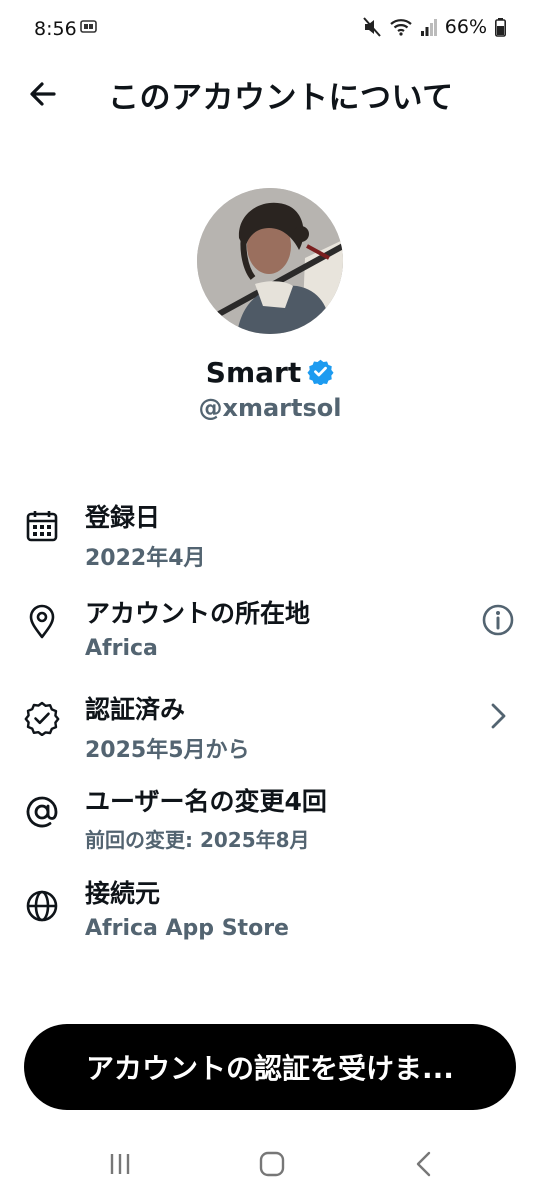 The width and height of the screenshot is (540, 1200). What do you see at coordinates (42, 906) in the screenshot?
I see `globe-icon` at bounding box center [42, 906].